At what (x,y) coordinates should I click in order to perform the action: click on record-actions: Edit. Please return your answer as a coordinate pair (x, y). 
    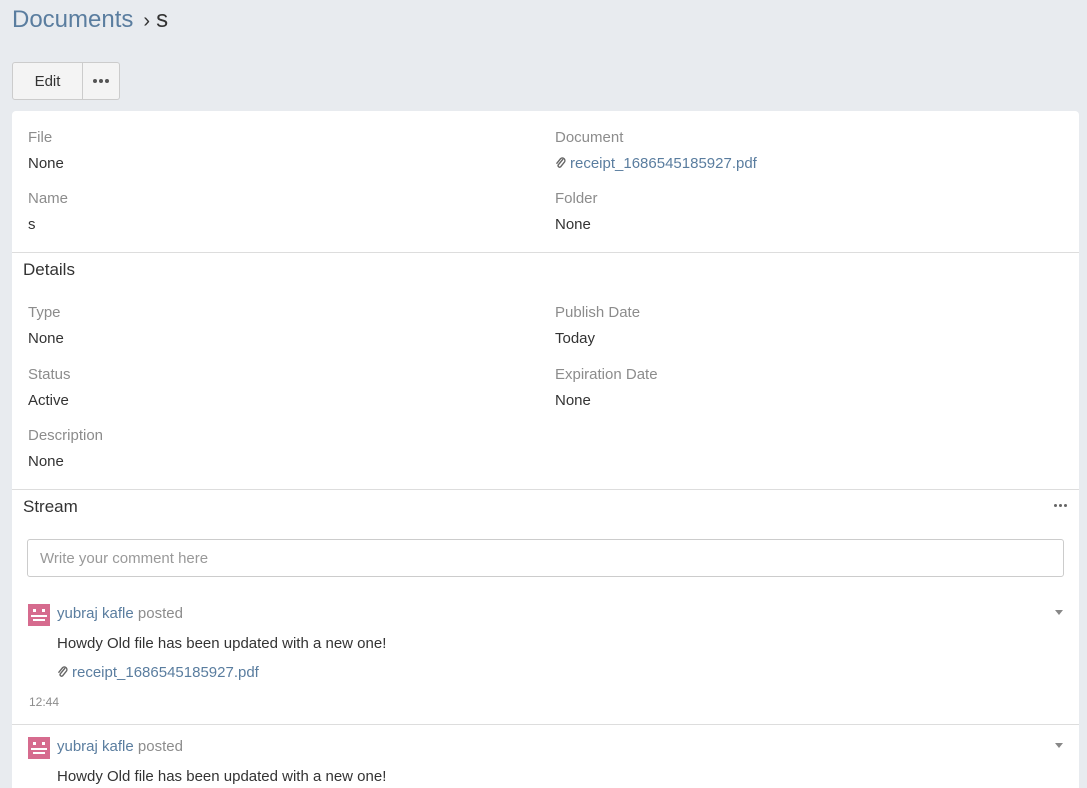
    Looking at the image, I should click on (66, 81).